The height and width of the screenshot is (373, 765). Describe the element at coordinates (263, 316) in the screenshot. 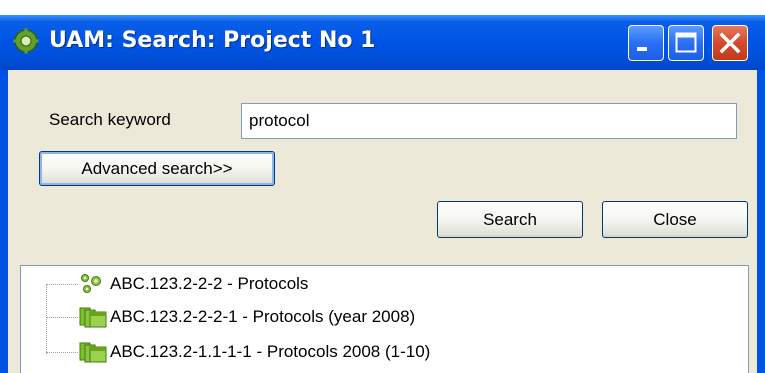

I see `tree-item-label: ABC.123.2-2-2-1 - Protocols (year 2008)` at that location.